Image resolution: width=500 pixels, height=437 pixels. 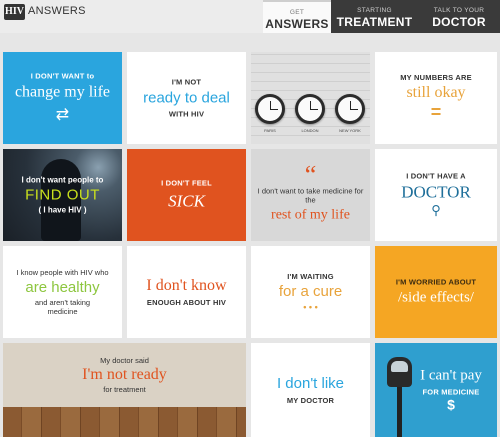 What do you see at coordinates (310, 307) in the screenshot?
I see `dots-icon: • • •` at bounding box center [310, 307].